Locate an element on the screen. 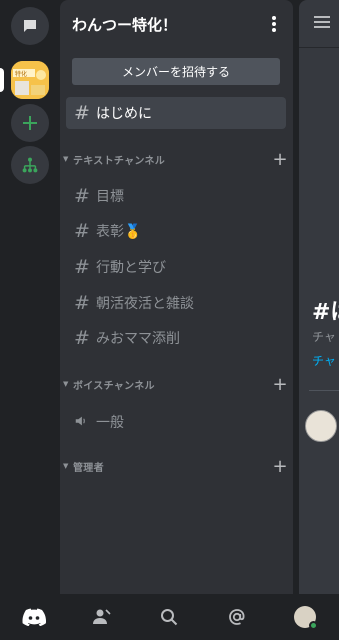 The width and height of the screenshot is (339, 640). channel-item-tensaku: # みおママ添削 is located at coordinates (176, 338).